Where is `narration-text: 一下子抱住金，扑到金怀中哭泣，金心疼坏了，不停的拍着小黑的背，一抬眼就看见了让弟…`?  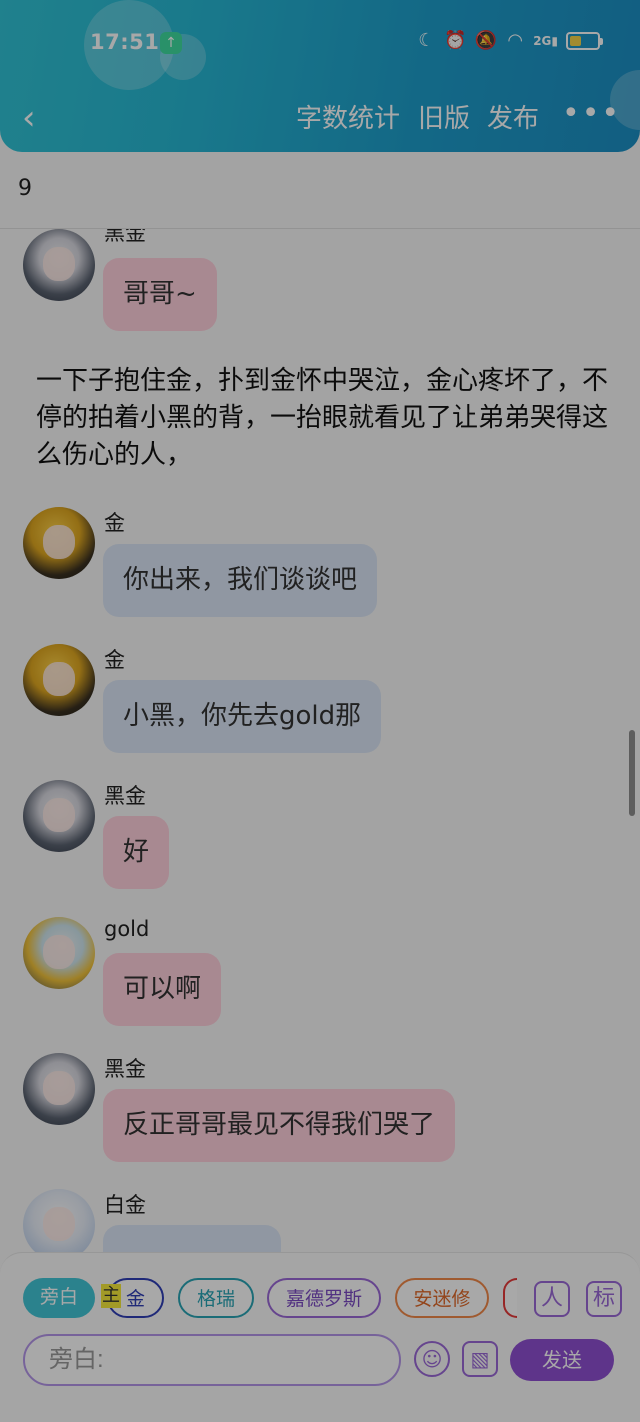 narration-text: 一下子抱住金，扑到金怀中哭泣，金心疼坏了，不停的拍着小黑的背，一抬眼就看见了让弟… is located at coordinates (326, 418).